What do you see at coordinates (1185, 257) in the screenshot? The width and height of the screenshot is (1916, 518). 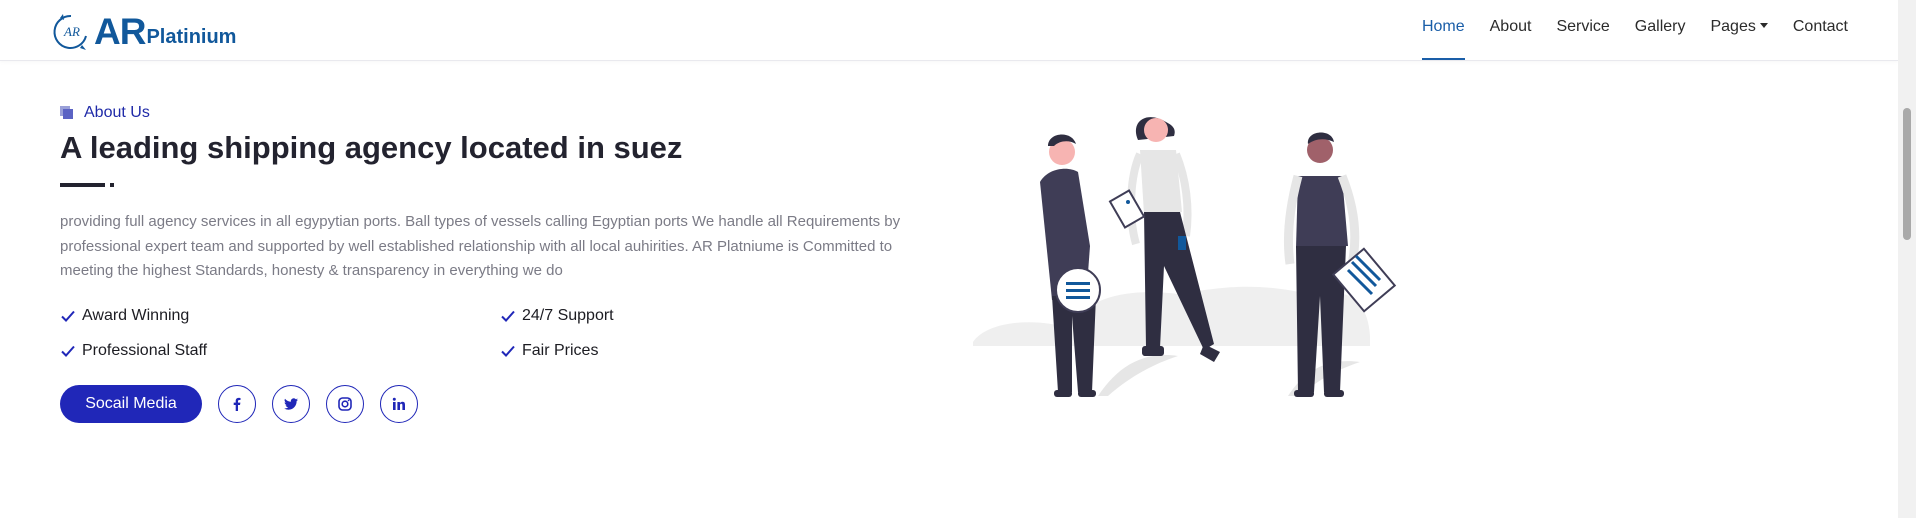 I see `team-illustration` at bounding box center [1185, 257].